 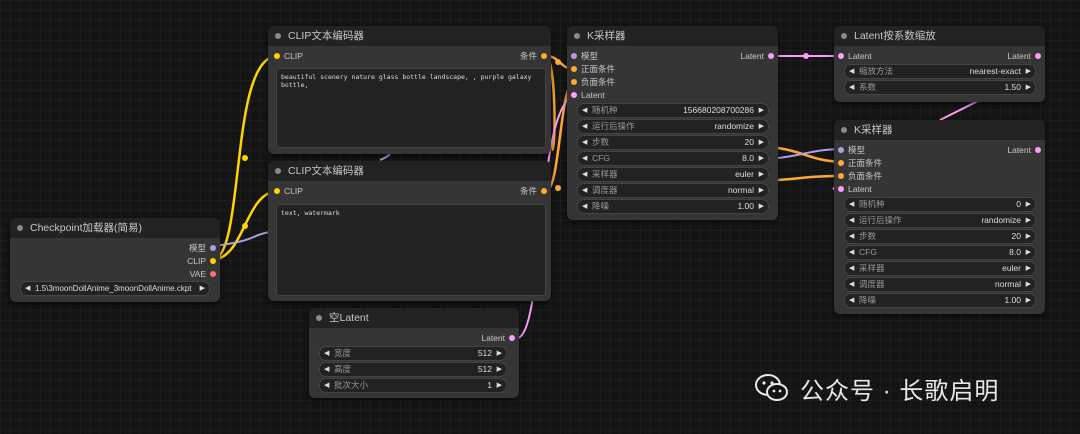 I want to click on watermark-text: 公众号 · 长歌启明, so click(x=900, y=391).